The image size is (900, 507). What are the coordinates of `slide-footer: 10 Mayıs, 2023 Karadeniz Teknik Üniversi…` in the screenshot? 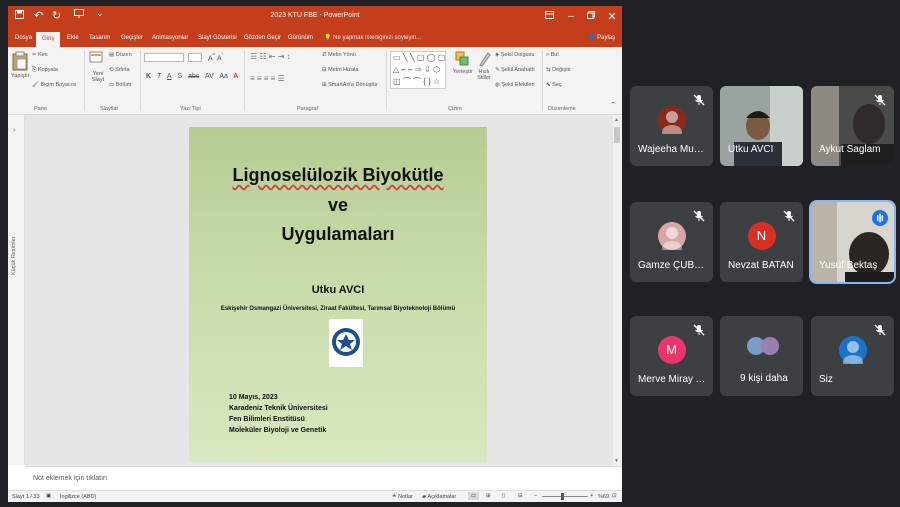 It's located at (278, 414).